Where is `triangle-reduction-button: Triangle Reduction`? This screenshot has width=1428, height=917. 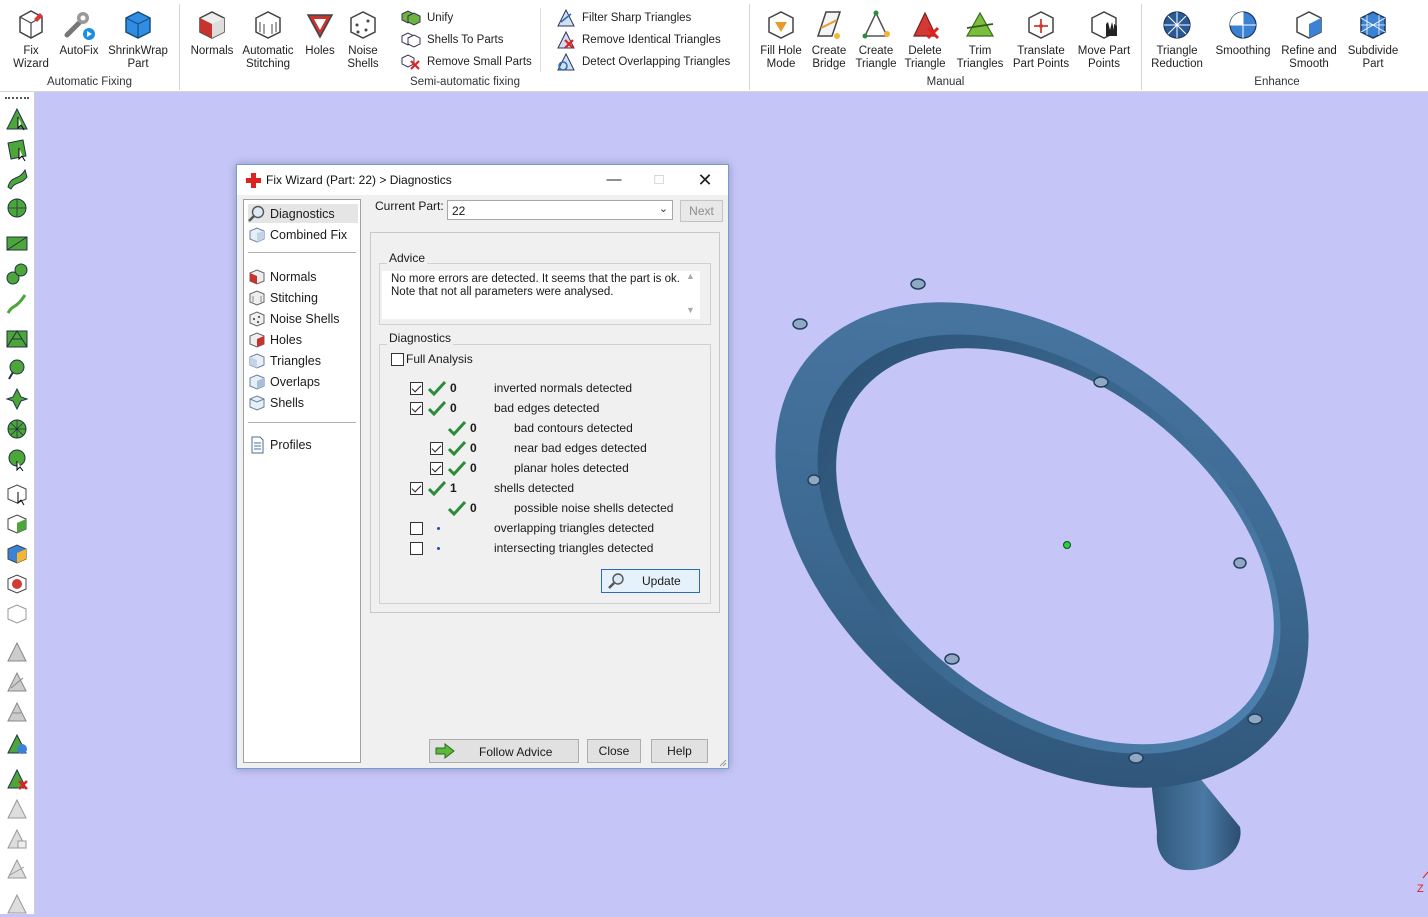
triangle-reduction-button: Triangle Reduction is located at coordinates (1177, 39).